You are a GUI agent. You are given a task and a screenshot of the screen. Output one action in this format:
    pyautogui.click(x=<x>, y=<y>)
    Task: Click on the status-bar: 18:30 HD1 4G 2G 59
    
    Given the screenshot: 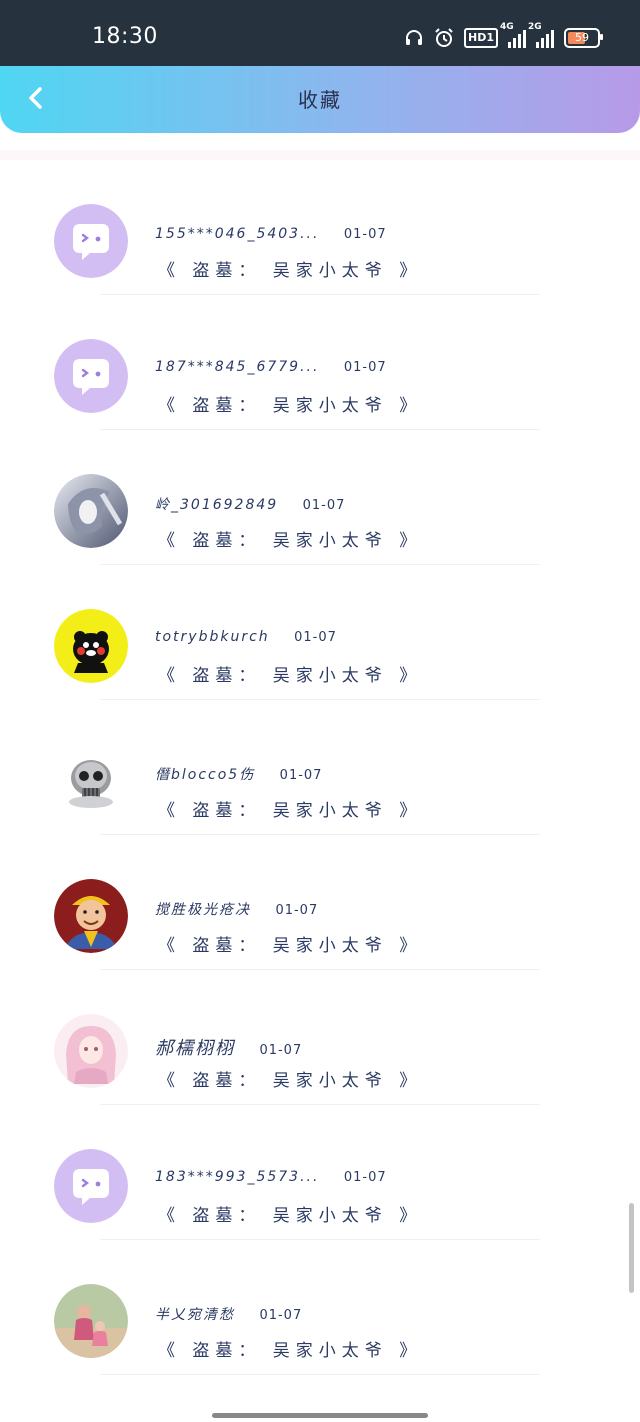 What is the action you would take?
    pyautogui.click(x=320, y=33)
    